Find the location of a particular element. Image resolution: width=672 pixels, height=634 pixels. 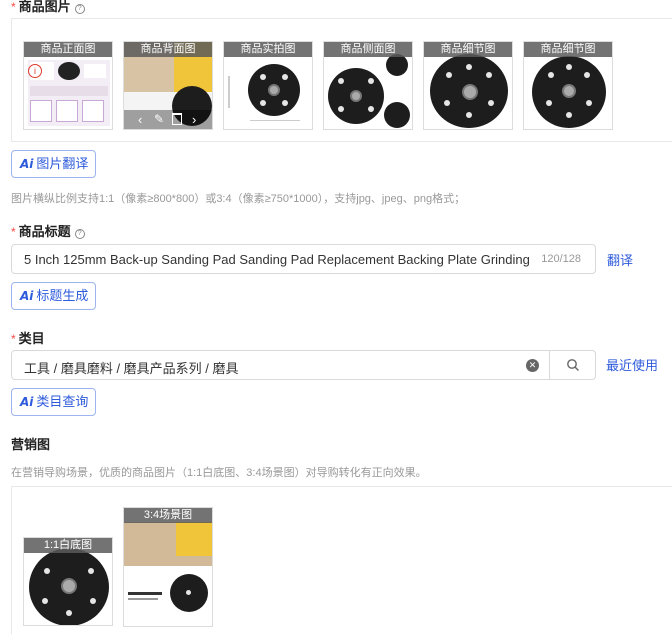

thumb-caption: 商品背面图 is located at coordinates (168, 49).